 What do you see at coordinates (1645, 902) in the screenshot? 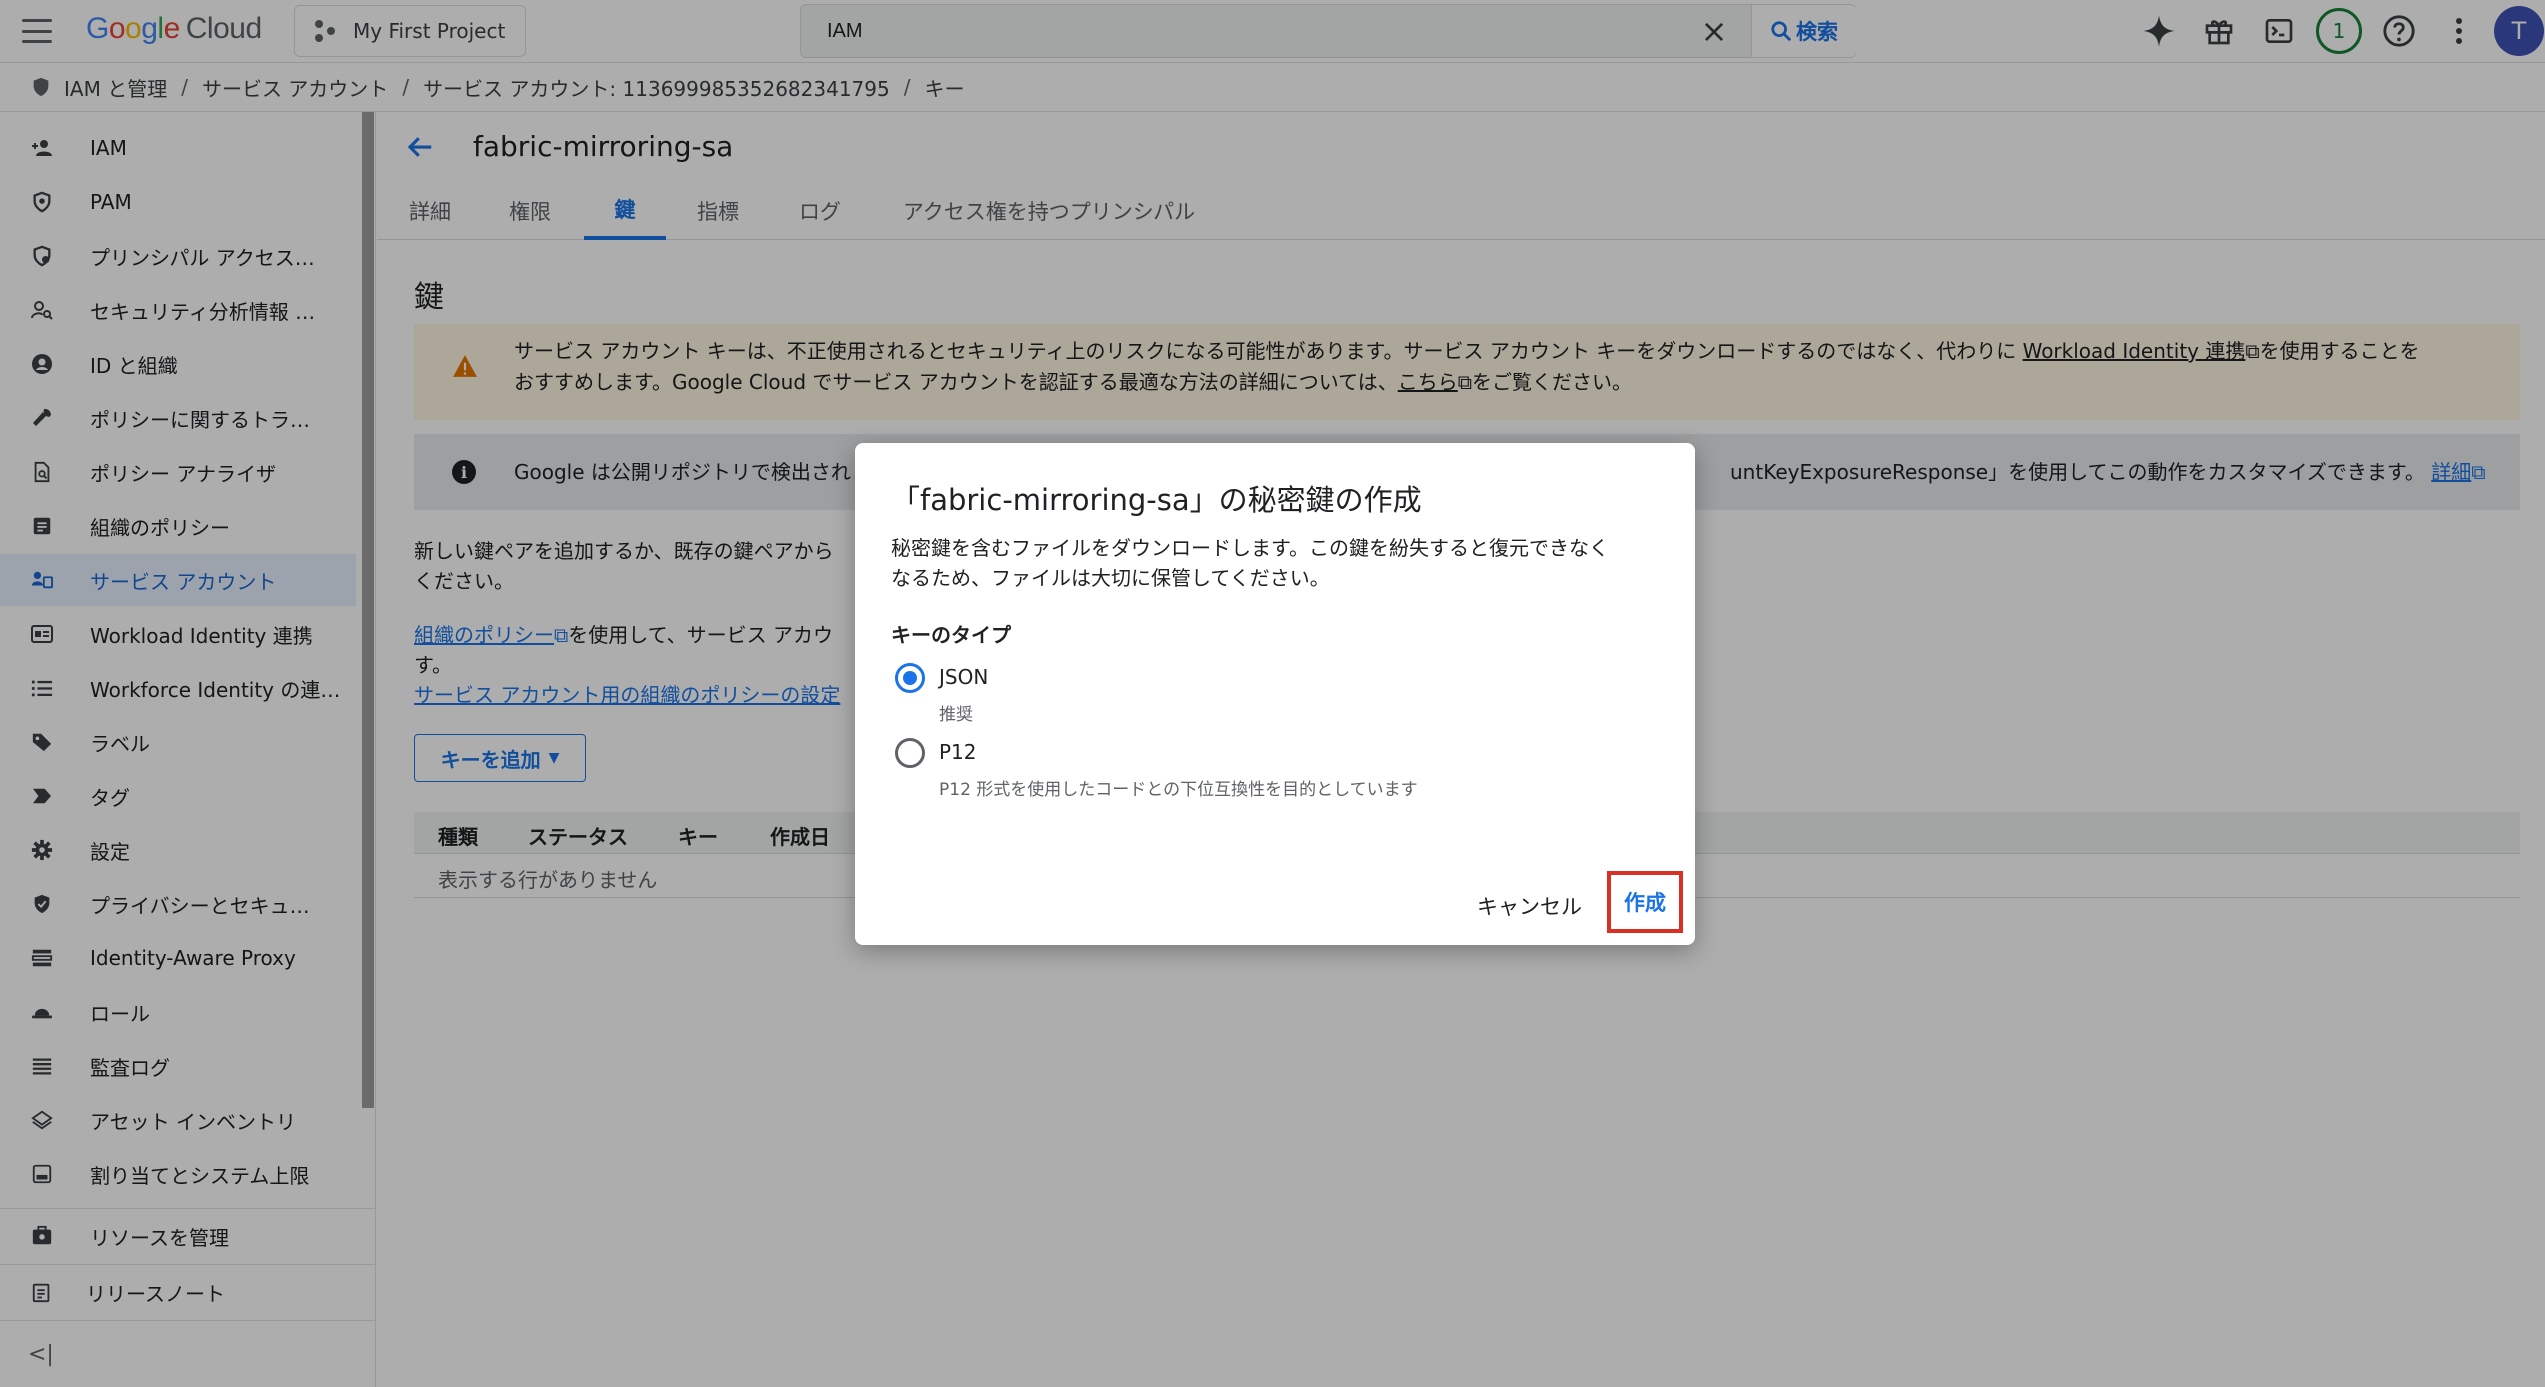
I see `create-button: 作成` at bounding box center [1645, 902].